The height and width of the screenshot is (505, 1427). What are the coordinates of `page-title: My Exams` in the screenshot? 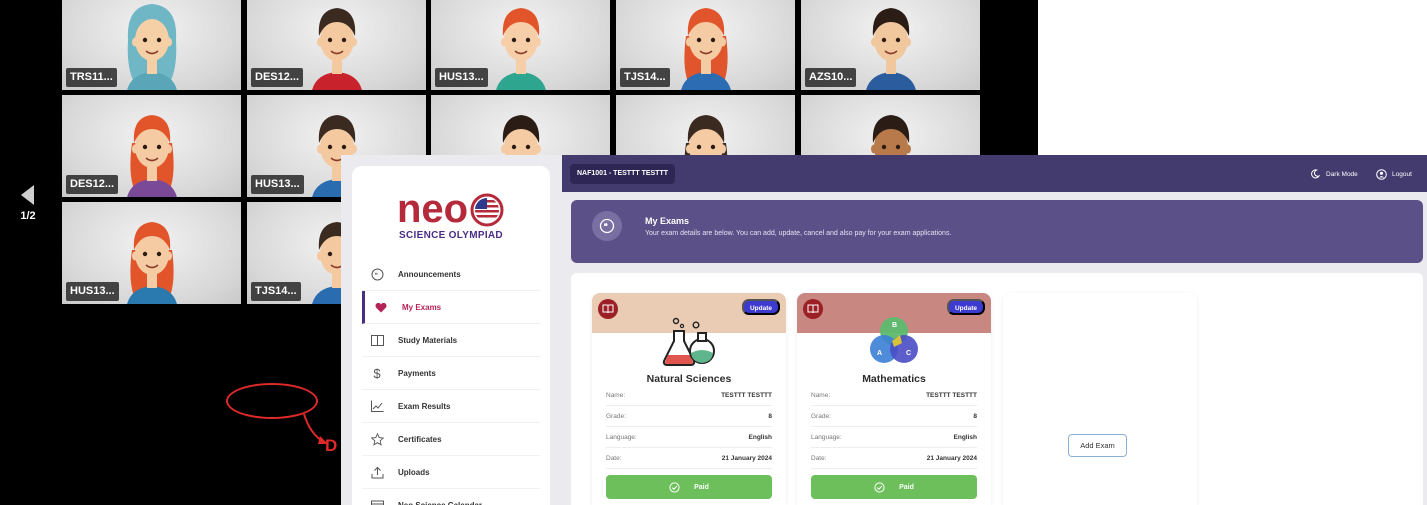 It's located at (667, 221).